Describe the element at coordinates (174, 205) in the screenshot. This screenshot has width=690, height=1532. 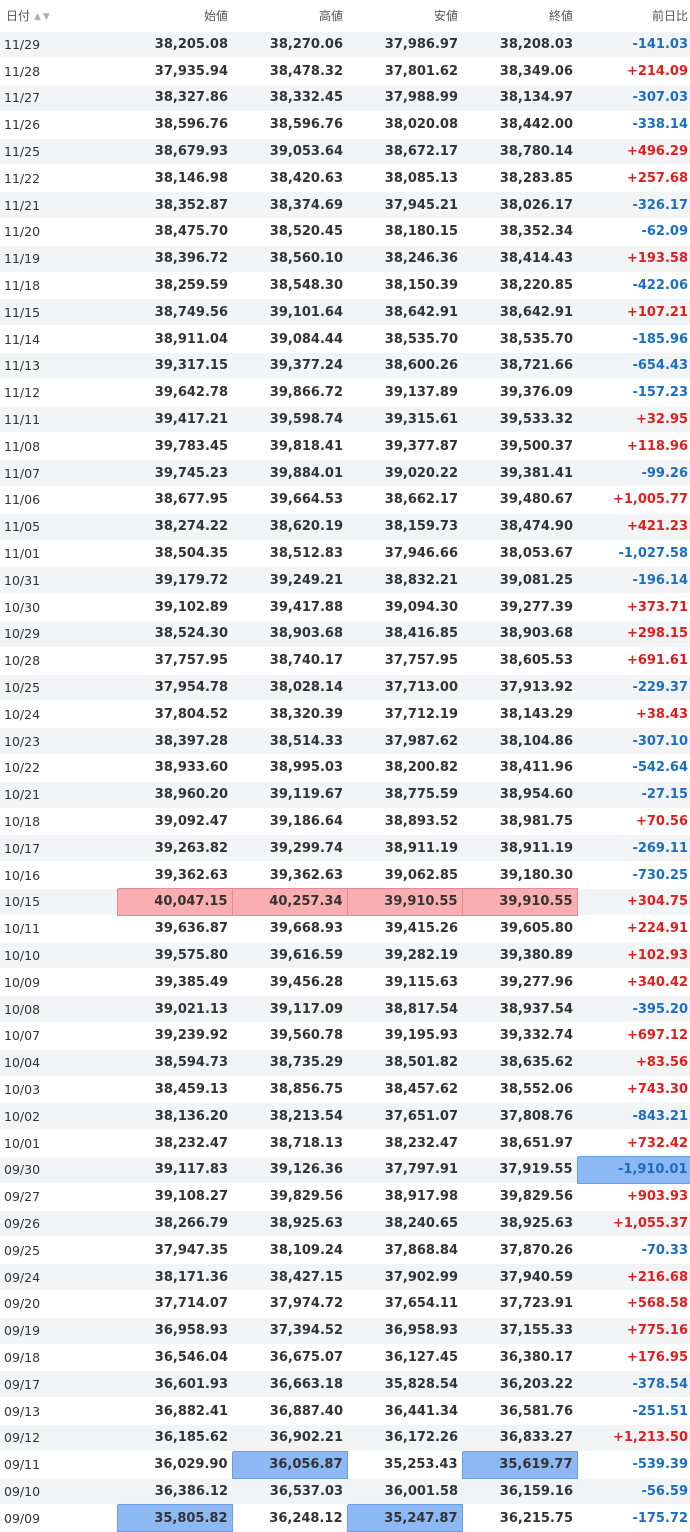
I see `open-cell: 38,352.87` at that location.